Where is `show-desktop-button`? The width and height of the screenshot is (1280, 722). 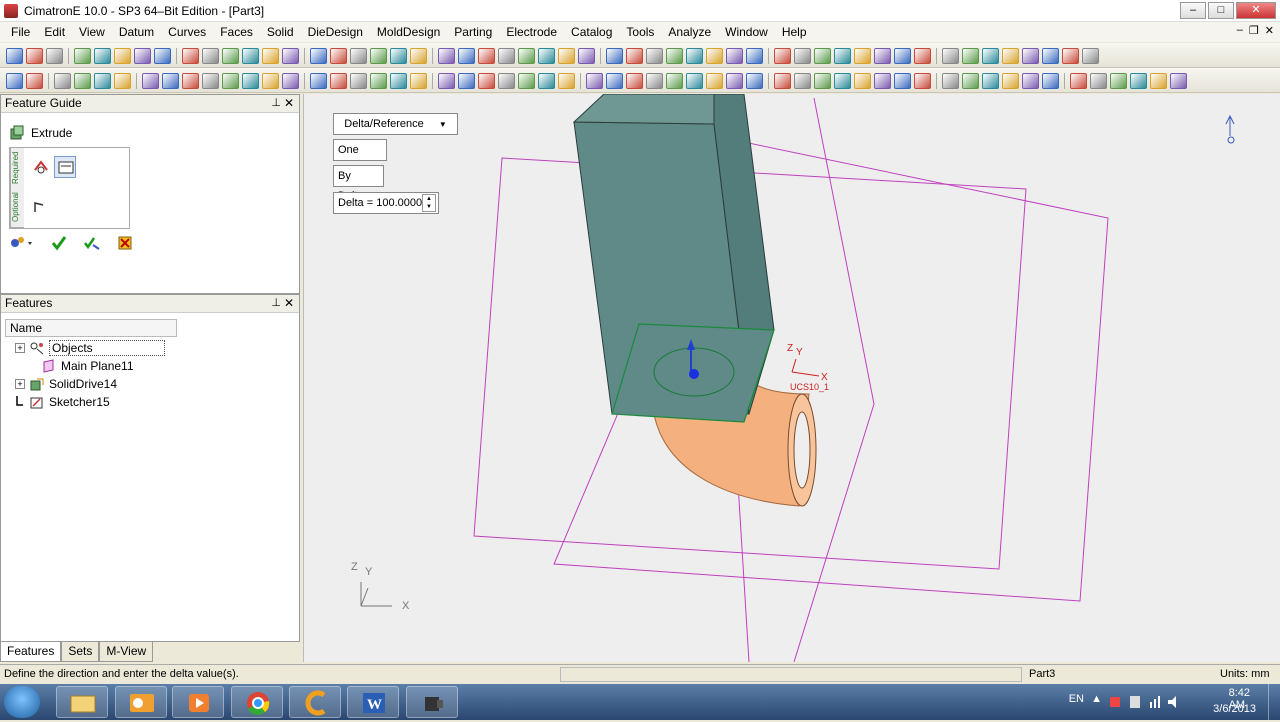 show-desktop-button is located at coordinates (1274, 702).